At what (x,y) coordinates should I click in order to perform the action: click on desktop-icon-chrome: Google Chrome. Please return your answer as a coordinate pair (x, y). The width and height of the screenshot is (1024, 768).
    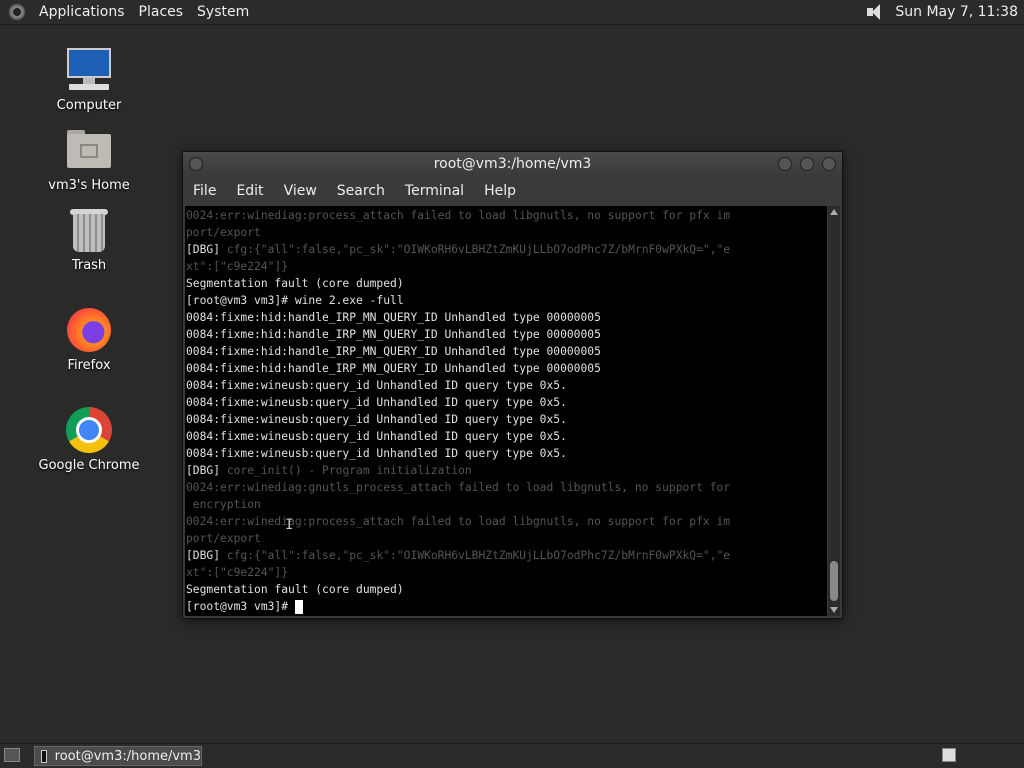
    Looking at the image, I should click on (89, 439).